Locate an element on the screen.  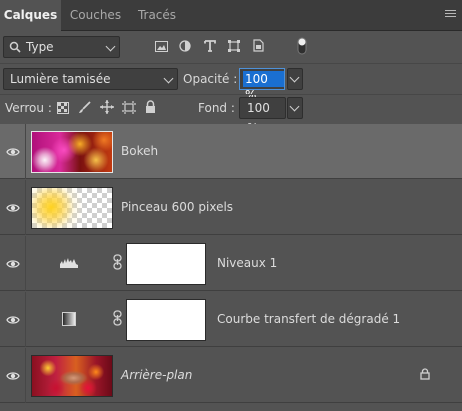
layer-filter-bar: Type is located at coordinates (231, 47).